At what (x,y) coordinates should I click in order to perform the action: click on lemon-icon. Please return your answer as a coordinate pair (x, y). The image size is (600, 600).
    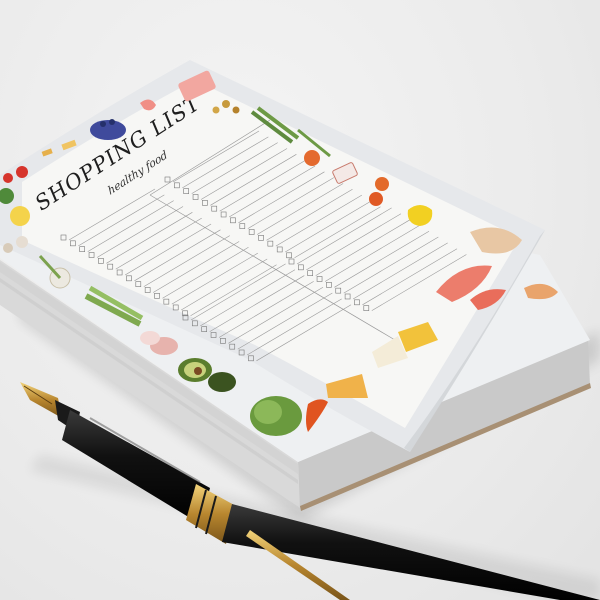
    Looking at the image, I should click on (20, 216).